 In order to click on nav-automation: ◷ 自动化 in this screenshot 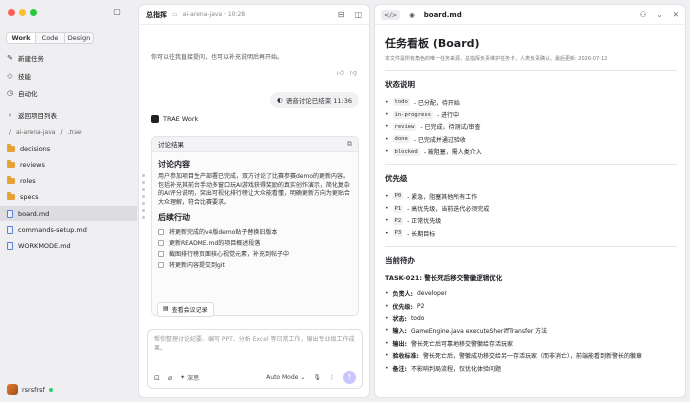, I will do `click(22, 92)`.